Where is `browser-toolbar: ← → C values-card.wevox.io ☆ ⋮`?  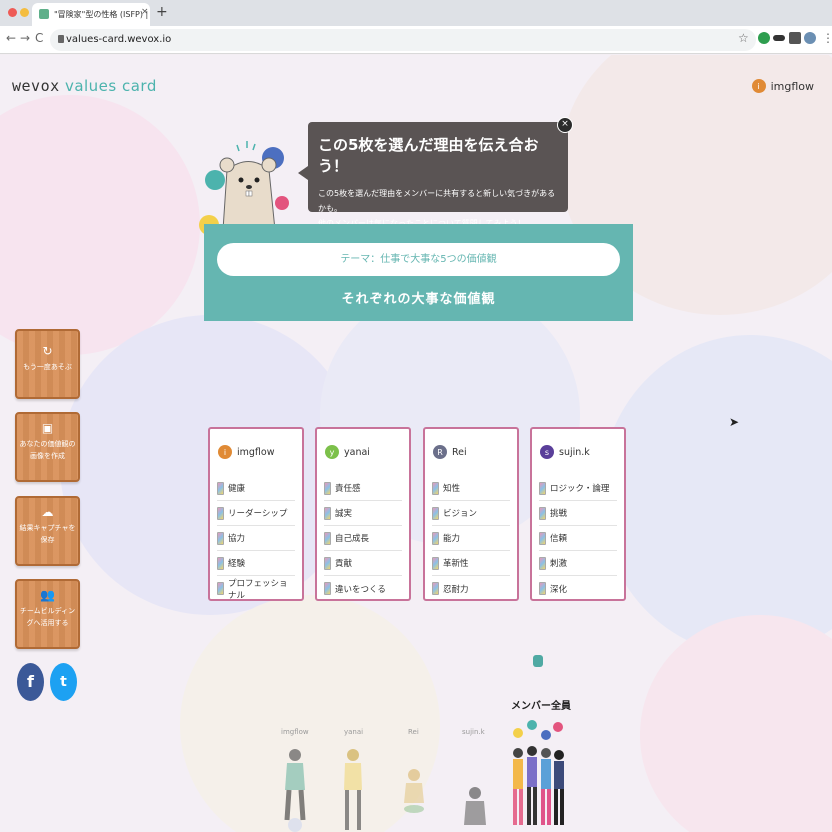
browser-toolbar: ← → C values-card.wevox.io ☆ ⋮ is located at coordinates (416, 40).